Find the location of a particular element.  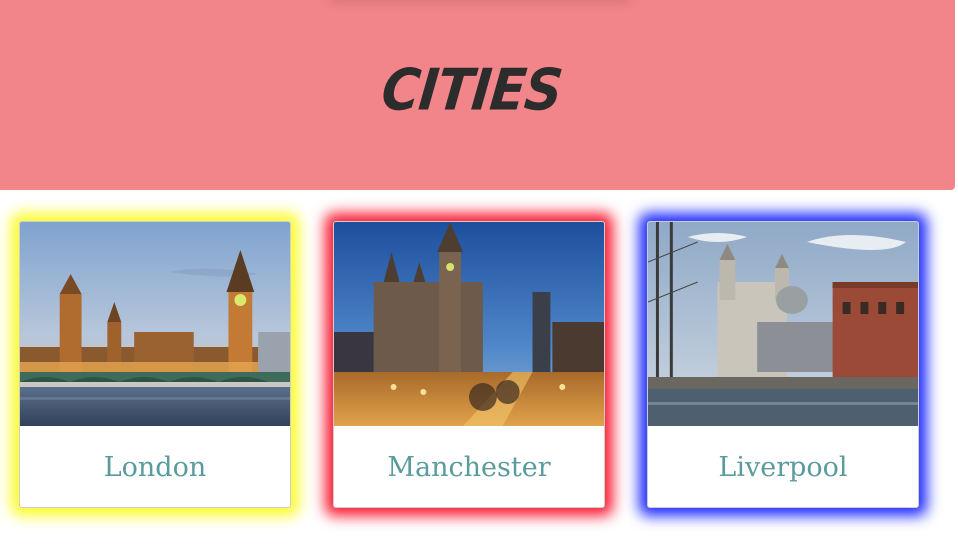

city-card-liverpool: Liverpool is located at coordinates (783, 364).